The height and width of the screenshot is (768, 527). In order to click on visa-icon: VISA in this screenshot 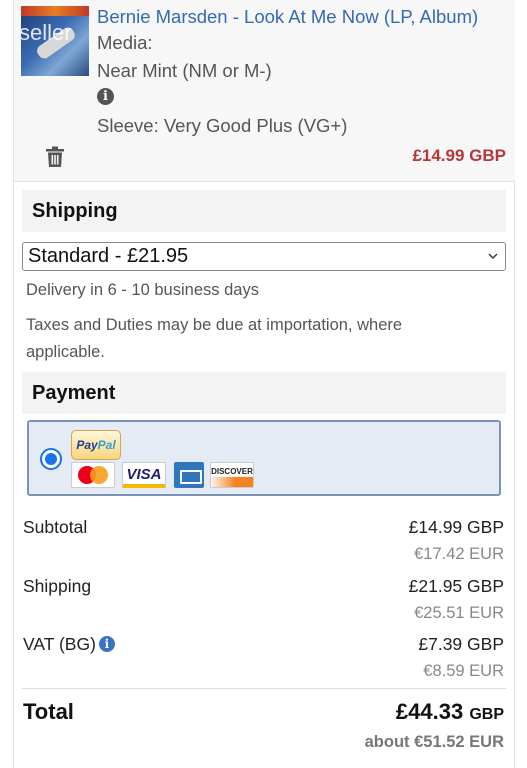, I will do `click(144, 475)`.